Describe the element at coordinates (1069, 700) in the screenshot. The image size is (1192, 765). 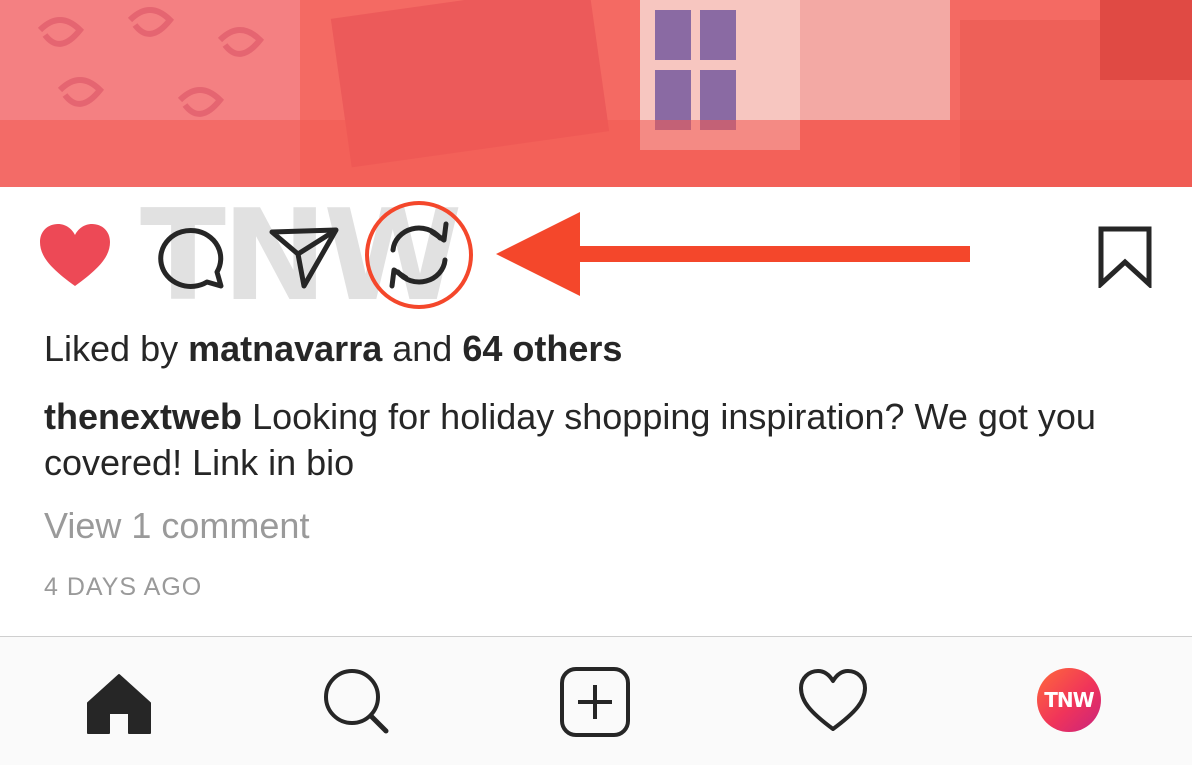
I see `profile-avatar: TNW` at that location.